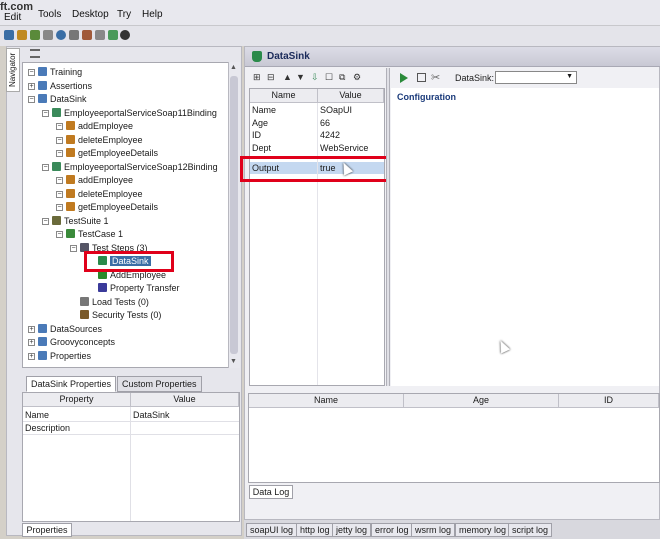  What do you see at coordinates (37, 415) in the screenshot?
I see `property-name: Name` at bounding box center [37, 415].